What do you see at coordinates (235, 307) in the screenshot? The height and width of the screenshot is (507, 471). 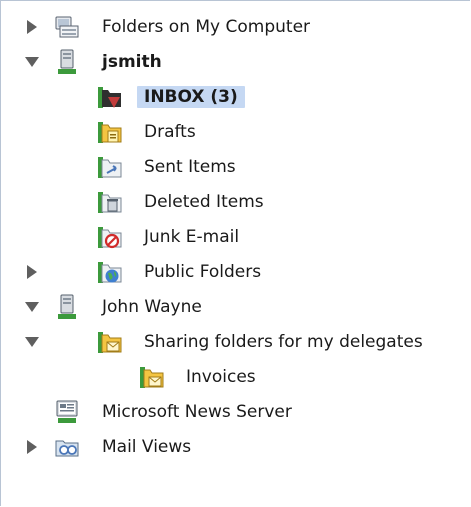 I see `tree-item-account-john-wayne: John Wayne` at bounding box center [235, 307].